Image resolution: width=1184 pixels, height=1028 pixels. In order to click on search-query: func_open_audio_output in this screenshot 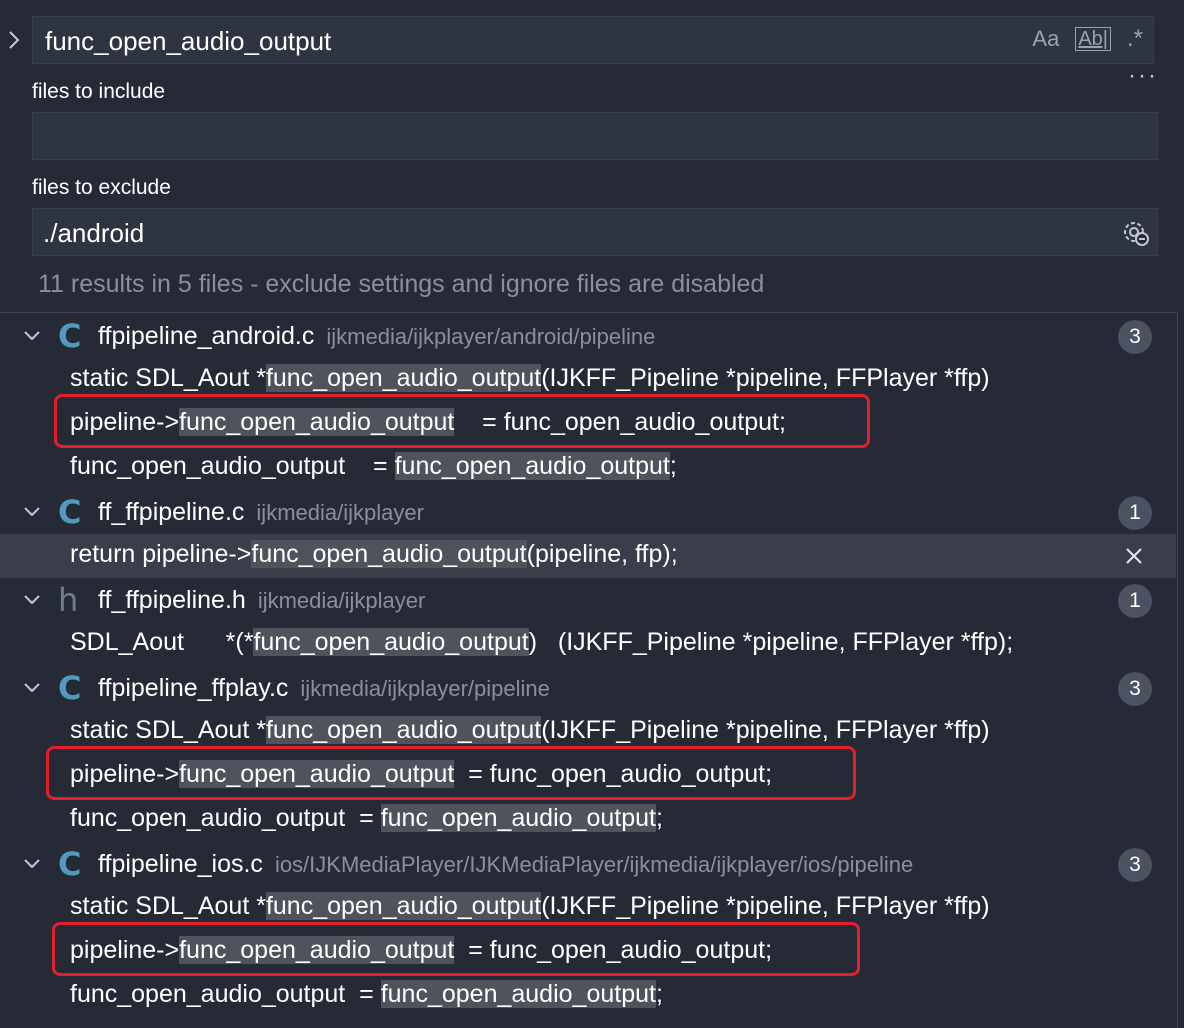, I will do `click(188, 41)`.